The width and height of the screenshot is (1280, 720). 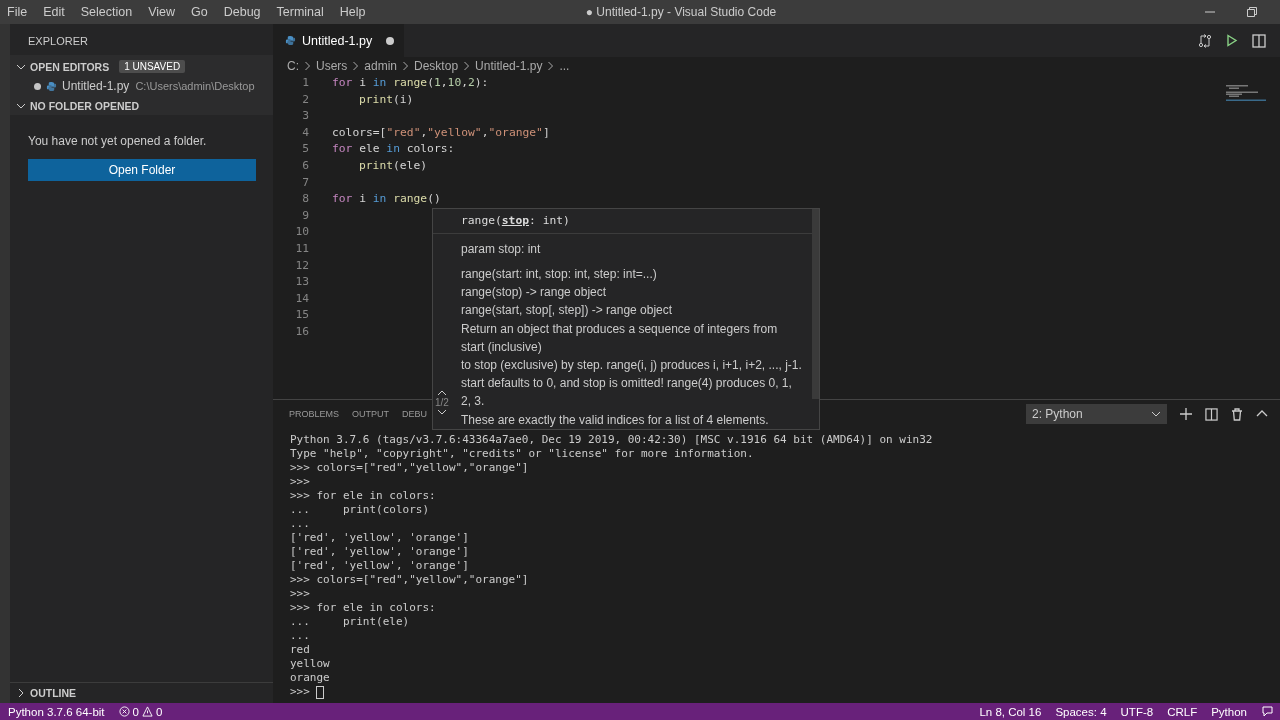 What do you see at coordinates (70, 66) in the screenshot?
I see `section-title: OPEN EDITORS` at bounding box center [70, 66].